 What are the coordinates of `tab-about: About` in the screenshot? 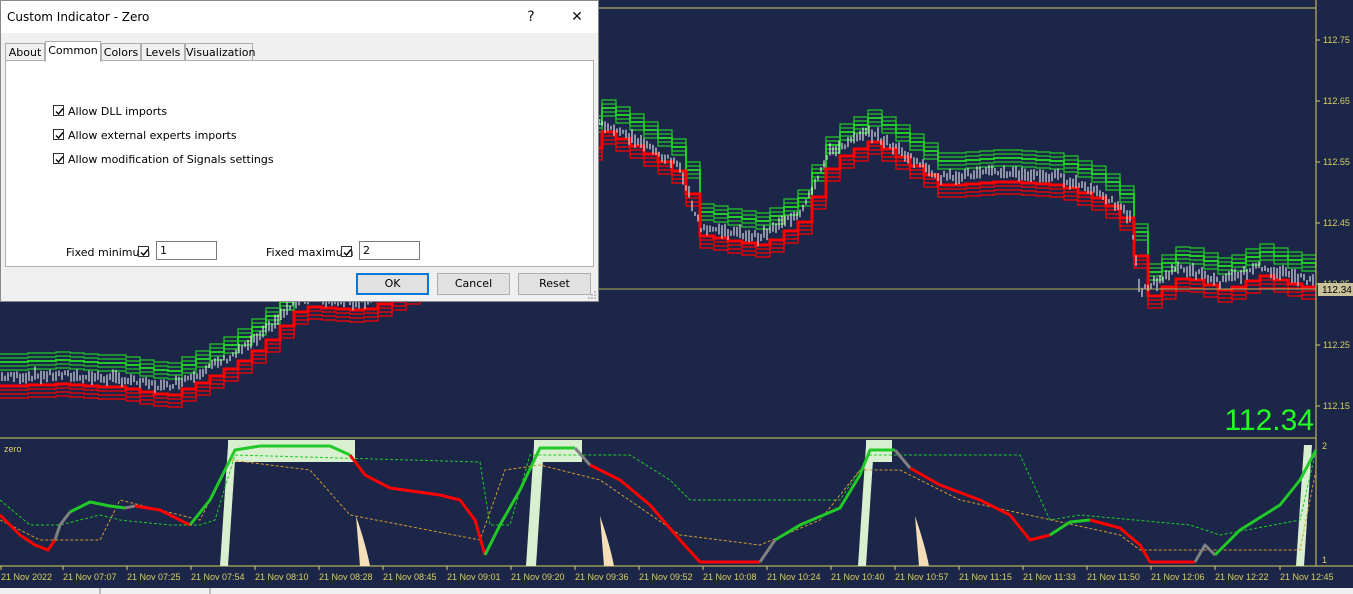 It's located at (25, 52).